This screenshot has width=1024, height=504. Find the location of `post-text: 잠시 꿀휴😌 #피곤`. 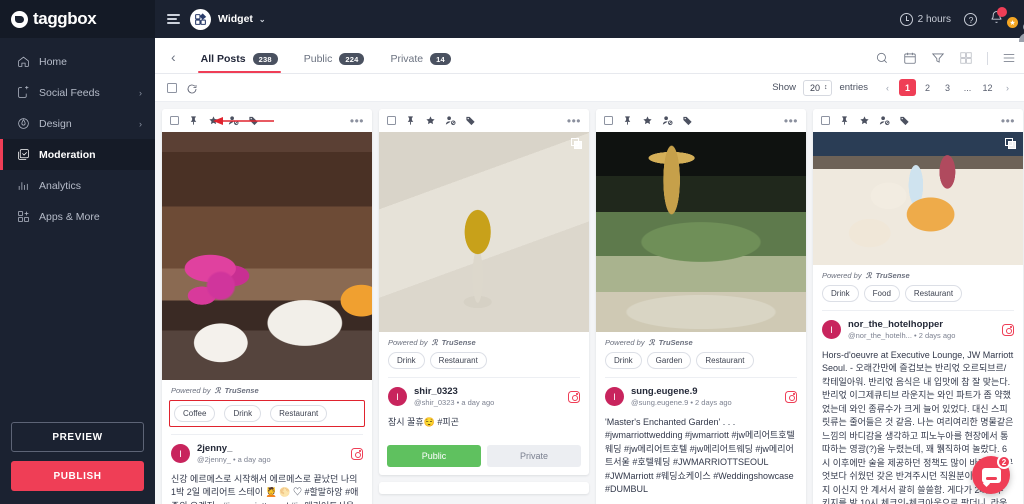

post-text: 잠시 꿀휴😌 #피곤 is located at coordinates (423, 421).